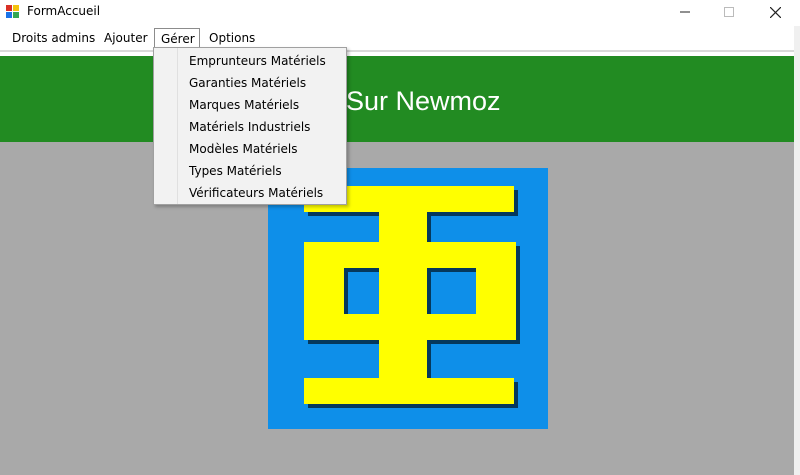 The width and height of the screenshot is (800, 475). I want to click on menu-droits-admins: Droits admins, so click(53, 38).